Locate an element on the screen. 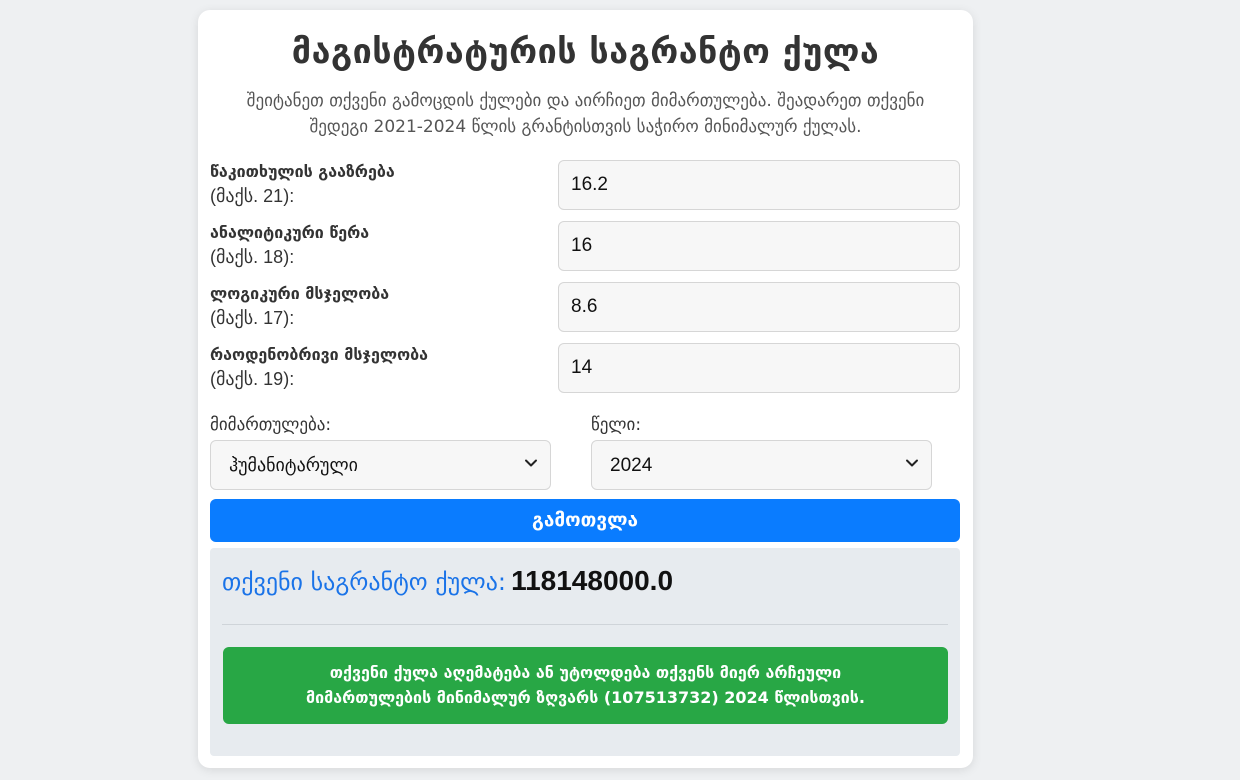 The image size is (1240, 780). reading-score-input is located at coordinates (759, 185).